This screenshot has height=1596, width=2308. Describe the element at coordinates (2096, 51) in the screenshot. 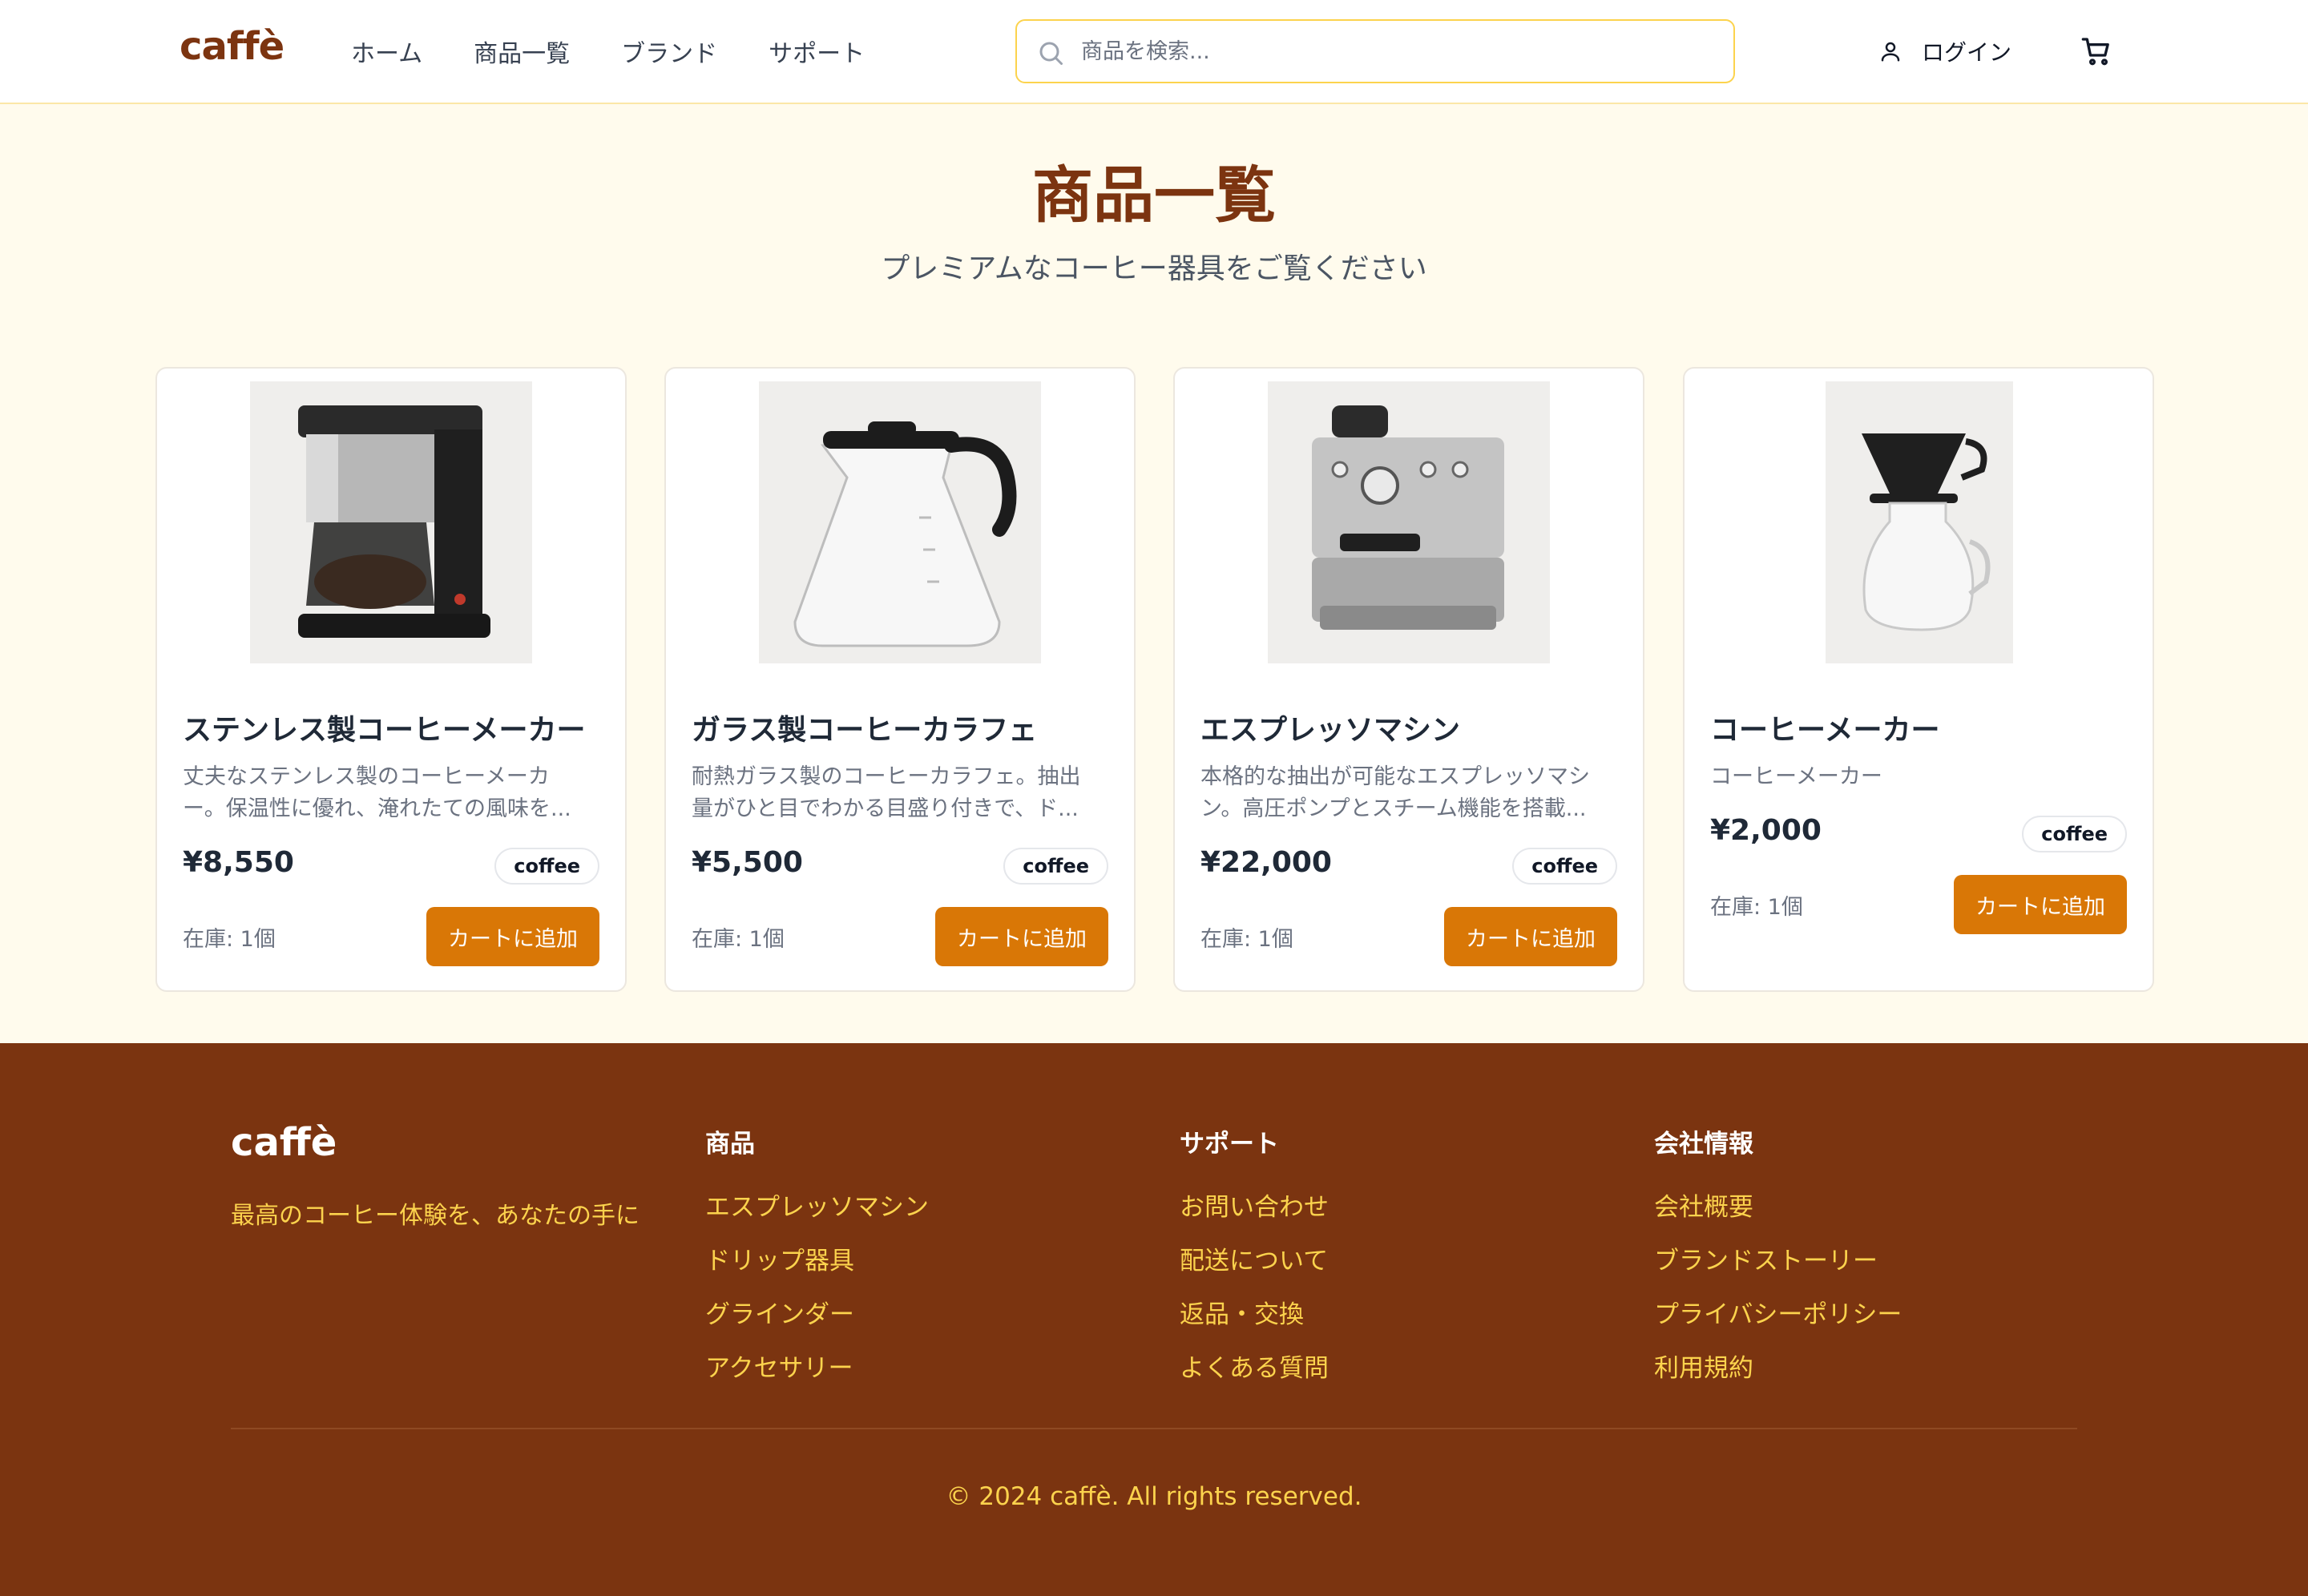

I see `cart-icon` at that location.